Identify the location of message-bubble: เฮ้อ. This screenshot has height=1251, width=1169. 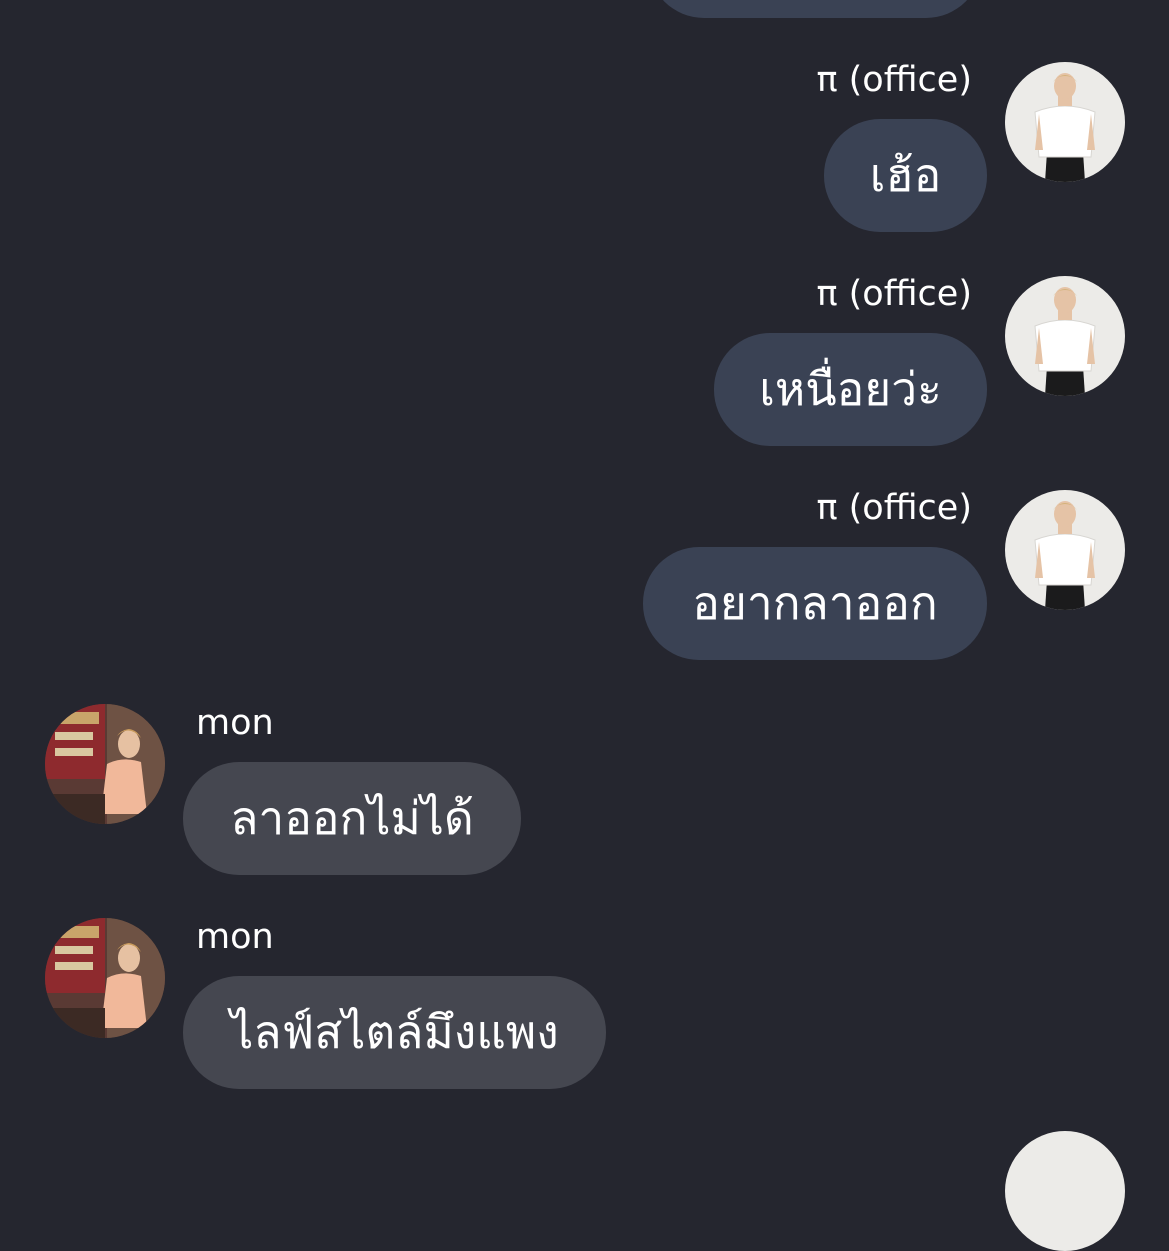
(905, 175).